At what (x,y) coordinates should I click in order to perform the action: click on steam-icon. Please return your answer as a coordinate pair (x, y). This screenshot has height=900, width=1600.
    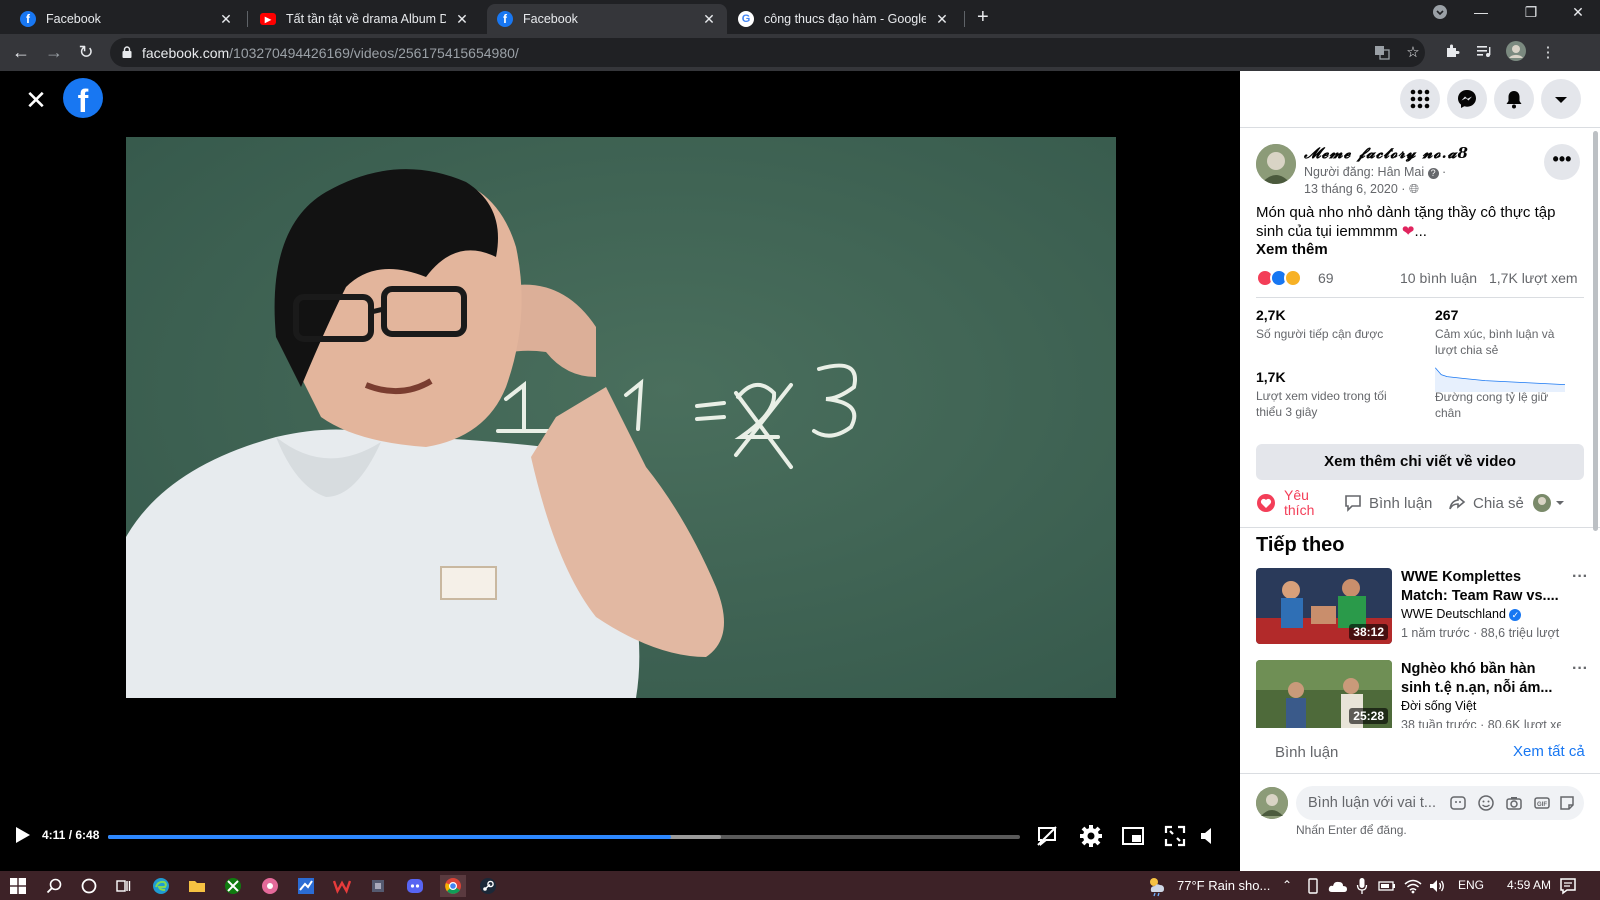
    Looking at the image, I should click on (488, 886).